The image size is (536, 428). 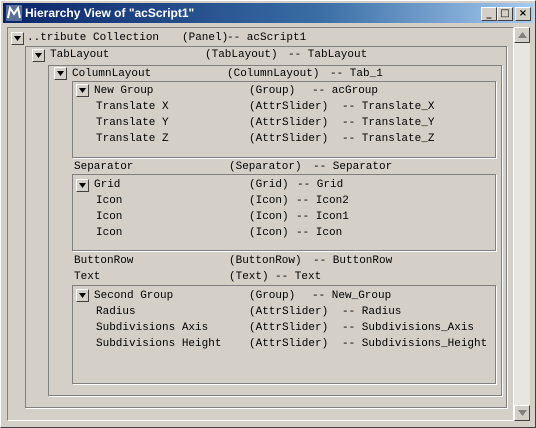 I want to click on node-name: Grid, so click(x=107, y=185).